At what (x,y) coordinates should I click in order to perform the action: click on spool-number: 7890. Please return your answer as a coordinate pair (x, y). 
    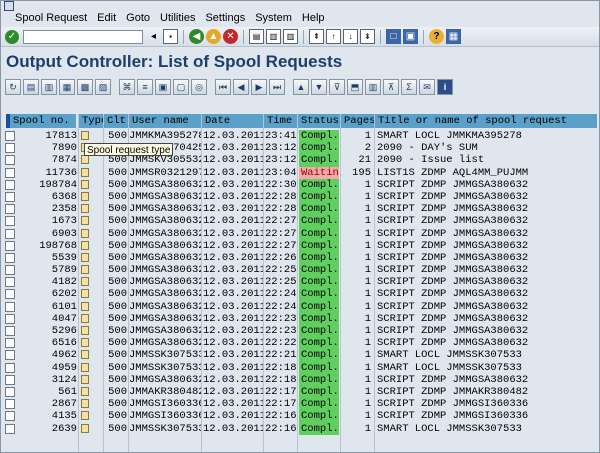
    Looking at the image, I should click on (48, 148).